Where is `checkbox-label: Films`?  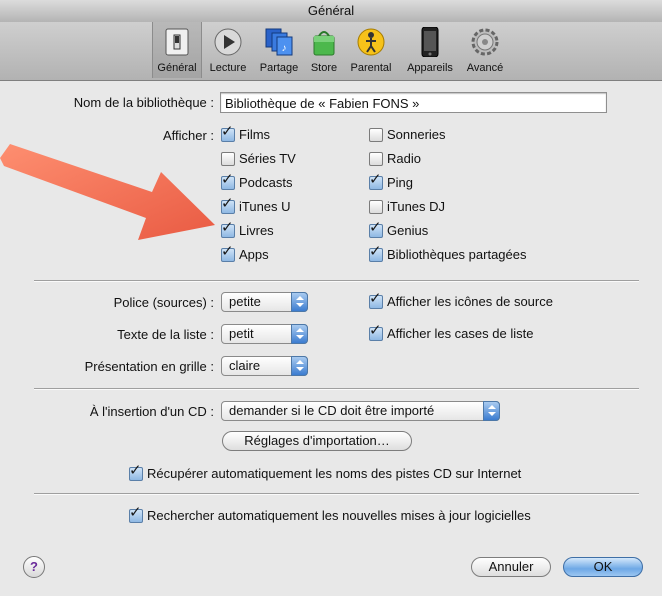 checkbox-label: Films is located at coordinates (255, 134).